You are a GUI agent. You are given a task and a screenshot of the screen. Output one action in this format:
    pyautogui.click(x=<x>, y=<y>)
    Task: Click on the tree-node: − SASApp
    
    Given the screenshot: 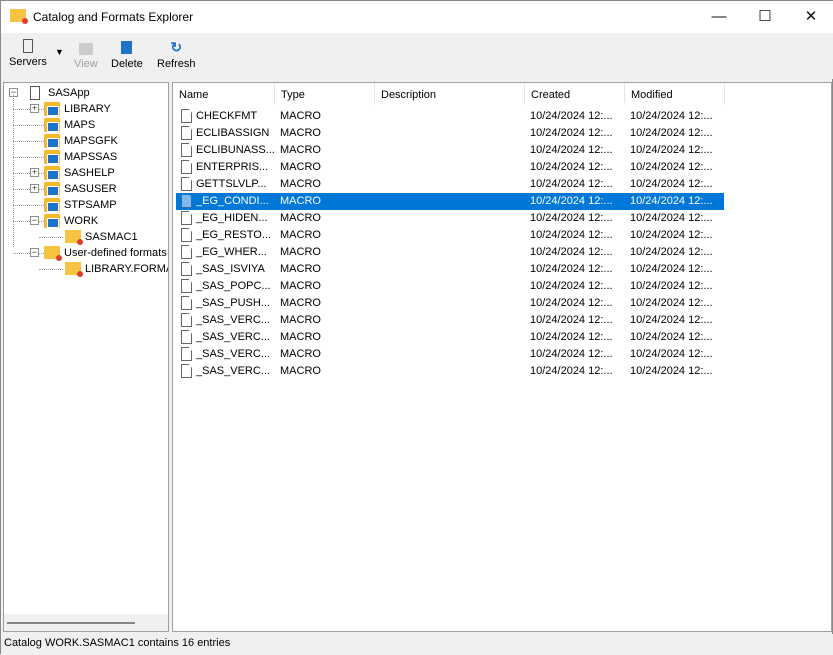 What is the action you would take?
    pyautogui.click(x=86, y=93)
    